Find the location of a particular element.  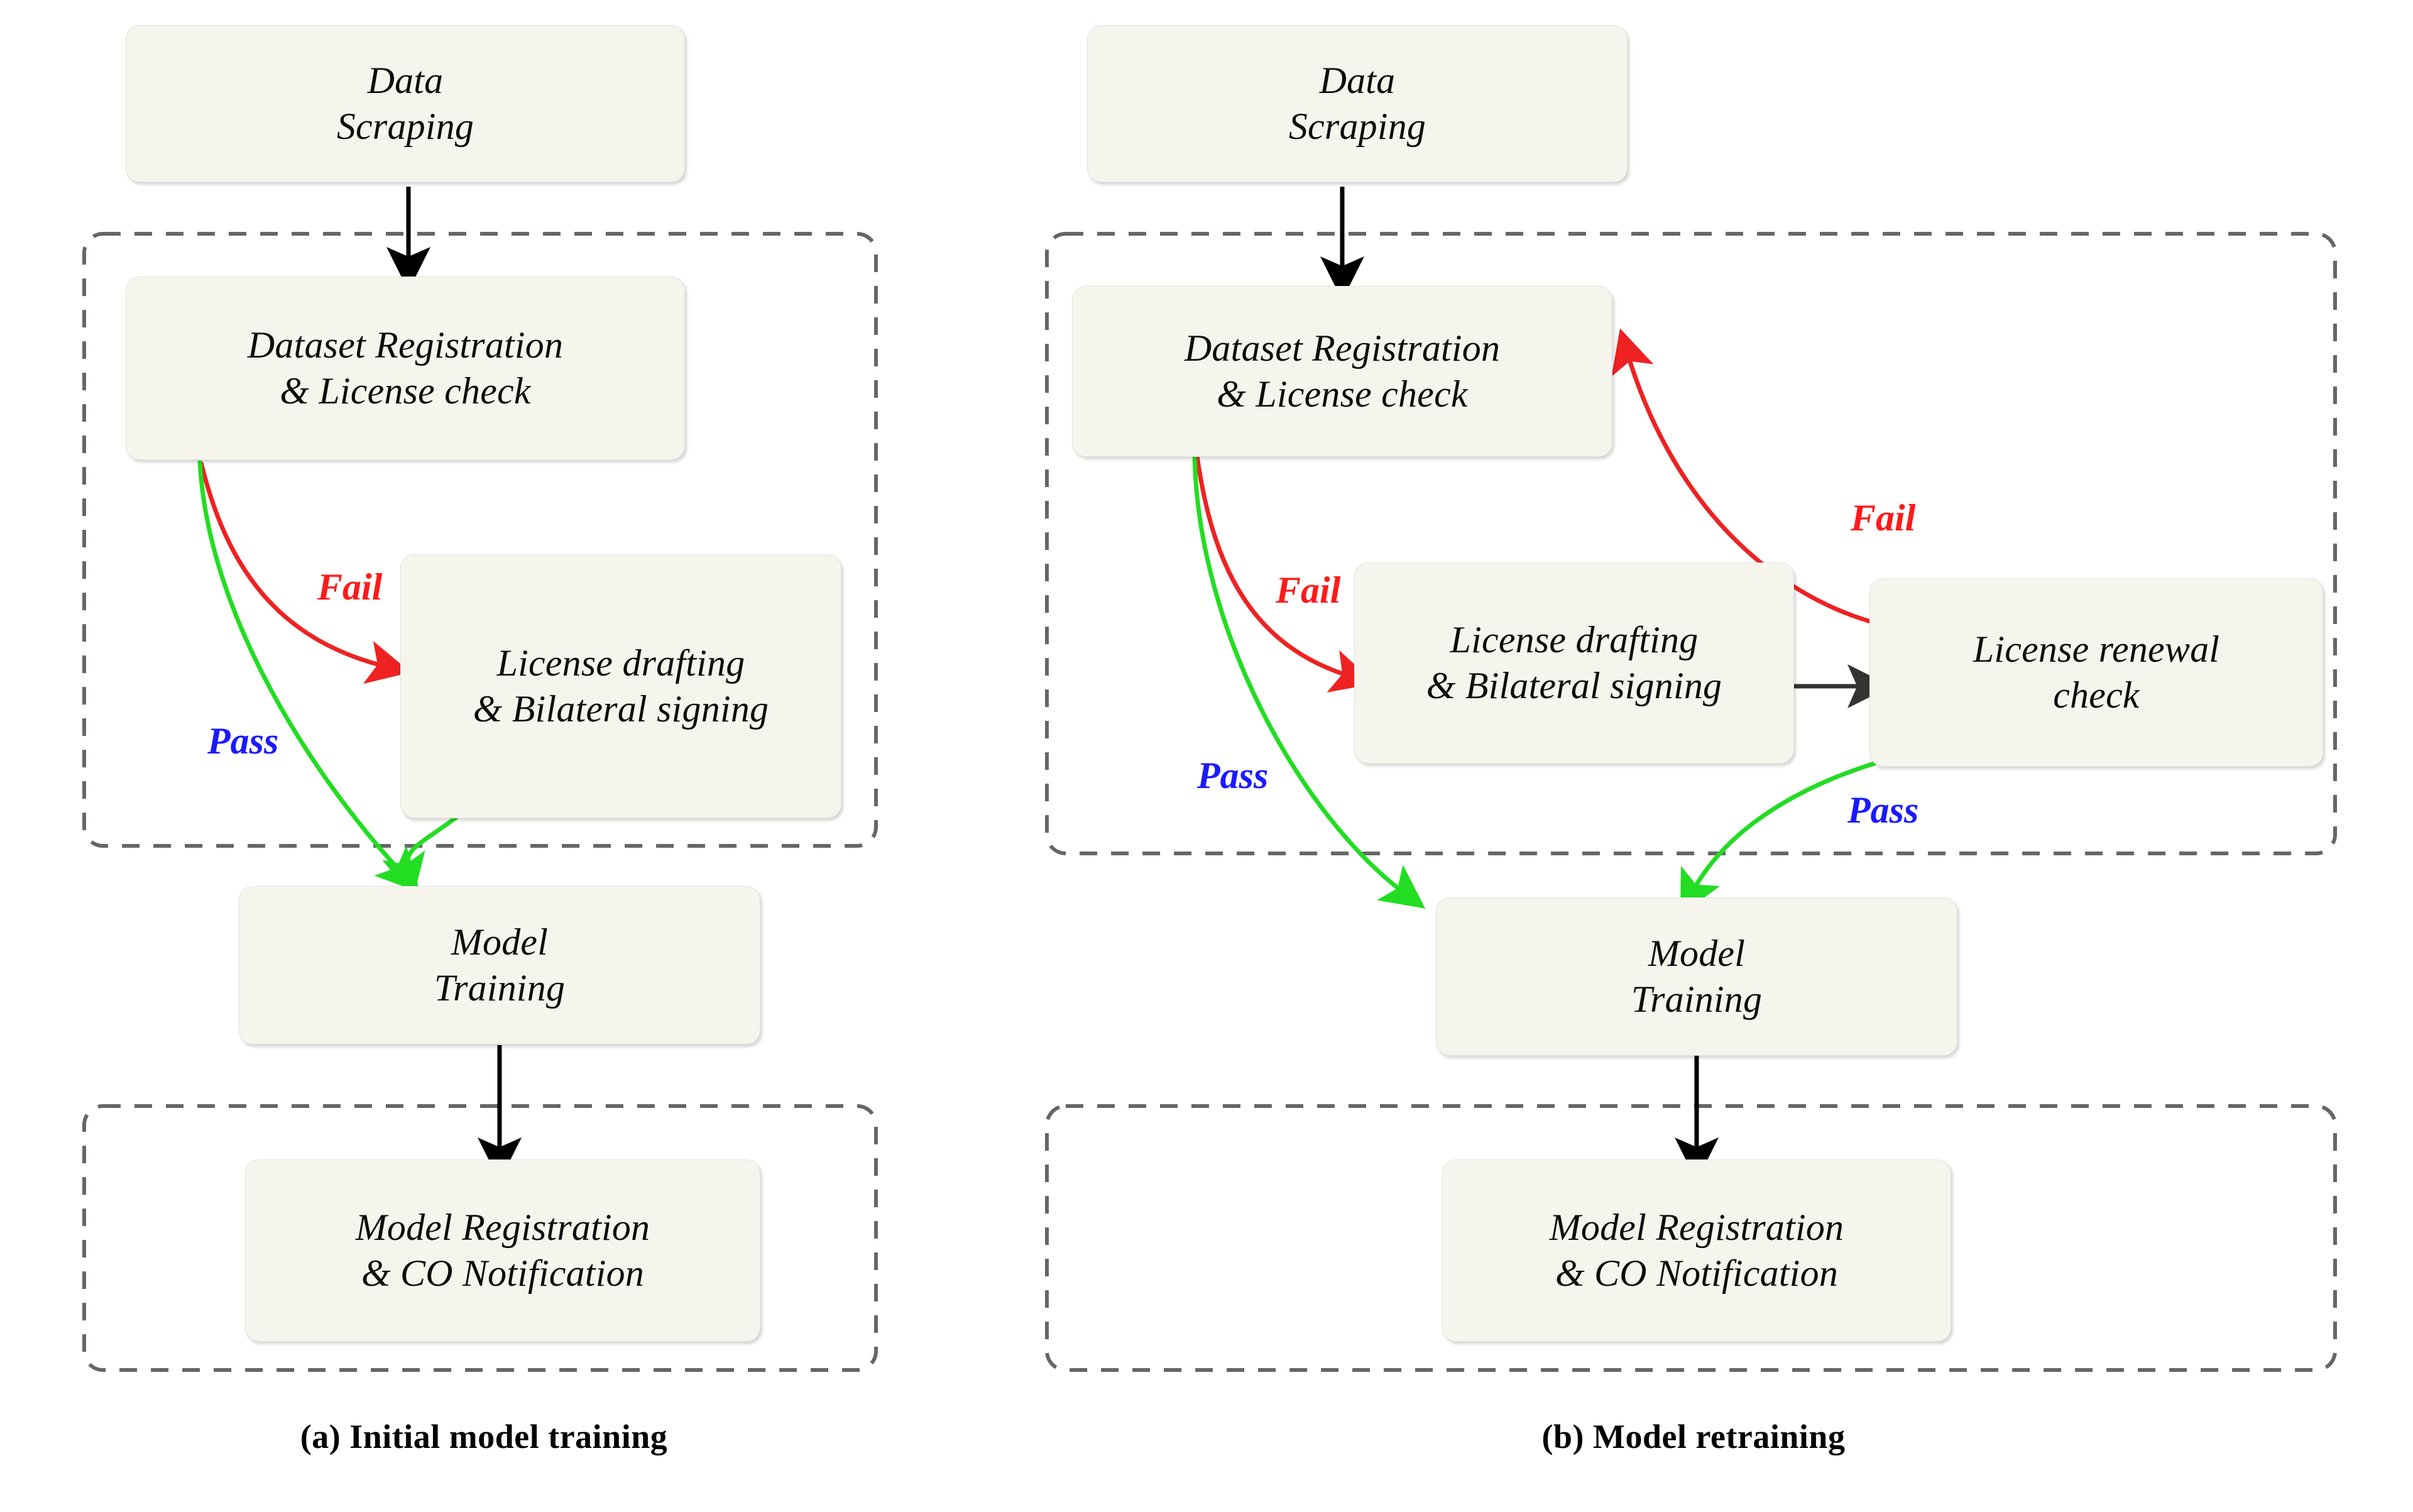

node-b-dataset-registration: Dataset Registration & License check is located at coordinates (1342, 371).